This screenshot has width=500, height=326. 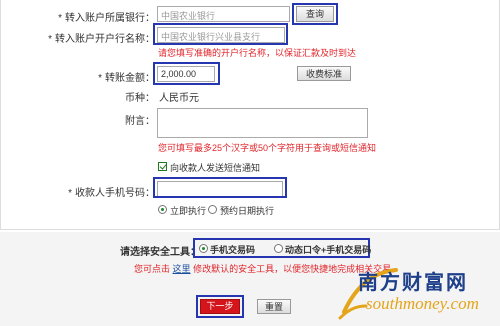 I want to click on next-step-button: 下一步, so click(x=220, y=306).